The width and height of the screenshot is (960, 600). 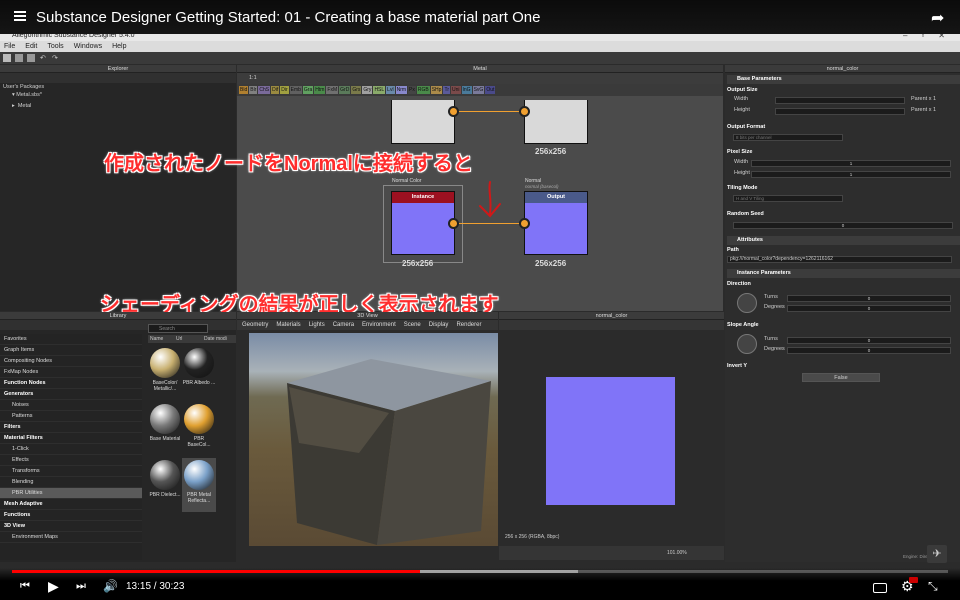 I want to click on library-item: Functions, so click(x=71, y=515).